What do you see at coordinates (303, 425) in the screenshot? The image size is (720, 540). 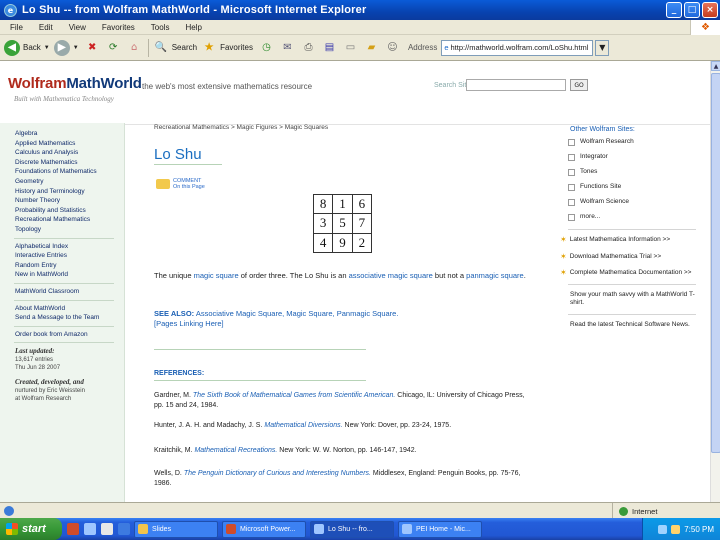 I see `ref-title-link: Mathematical Diversions.` at bounding box center [303, 425].